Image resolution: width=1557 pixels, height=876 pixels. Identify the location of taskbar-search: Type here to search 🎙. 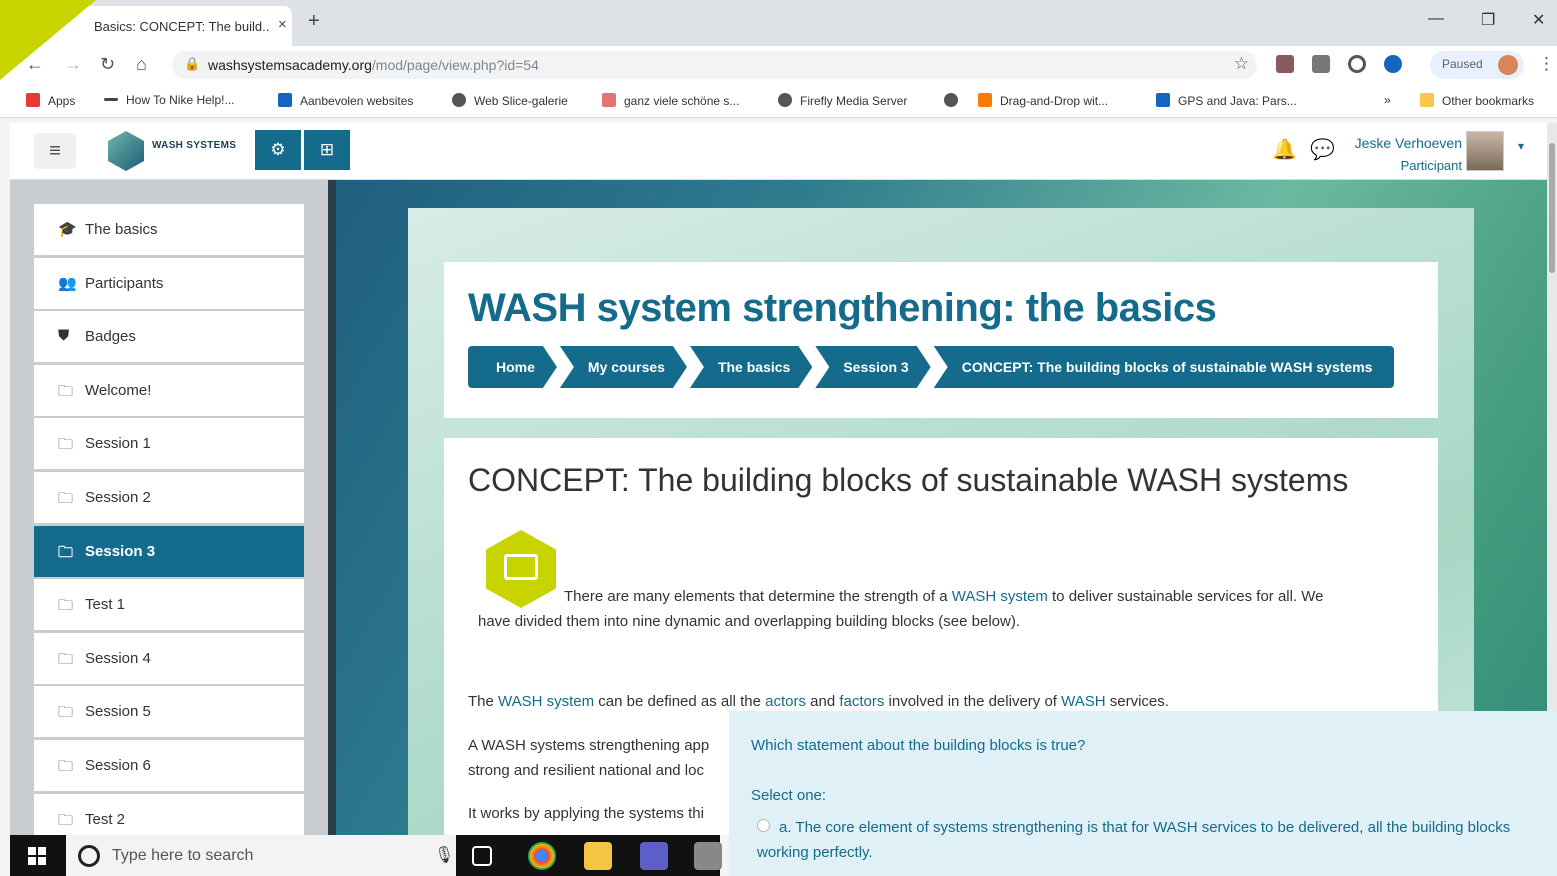
(261, 855).